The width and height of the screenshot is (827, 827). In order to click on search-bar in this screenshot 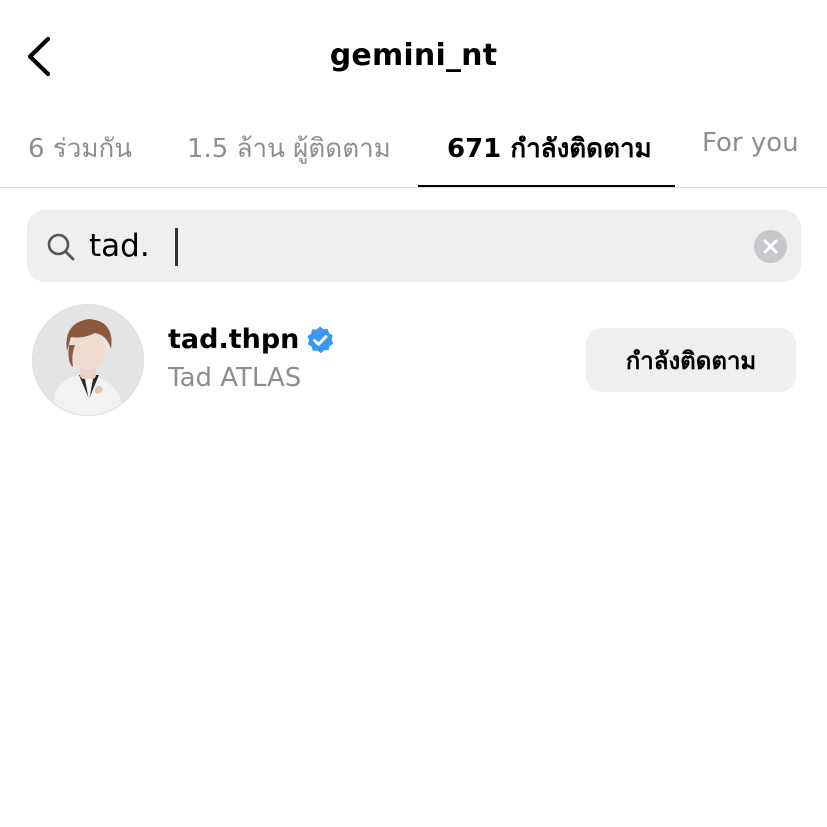, I will do `click(414, 246)`.